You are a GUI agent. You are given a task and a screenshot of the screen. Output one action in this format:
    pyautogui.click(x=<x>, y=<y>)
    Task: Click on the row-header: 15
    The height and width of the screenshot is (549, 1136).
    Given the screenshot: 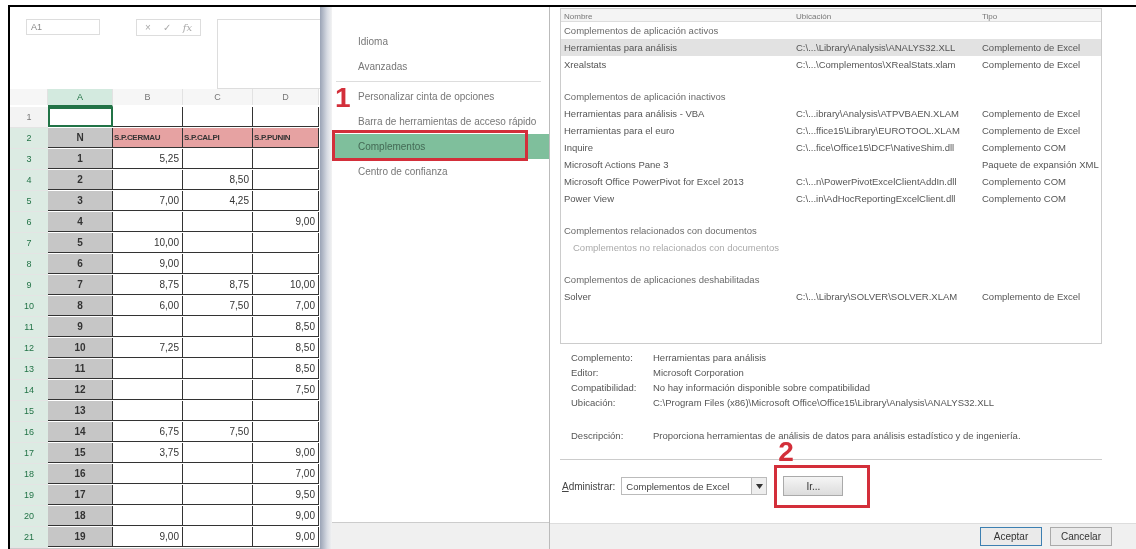 What is the action you would take?
    pyautogui.click(x=29, y=411)
    